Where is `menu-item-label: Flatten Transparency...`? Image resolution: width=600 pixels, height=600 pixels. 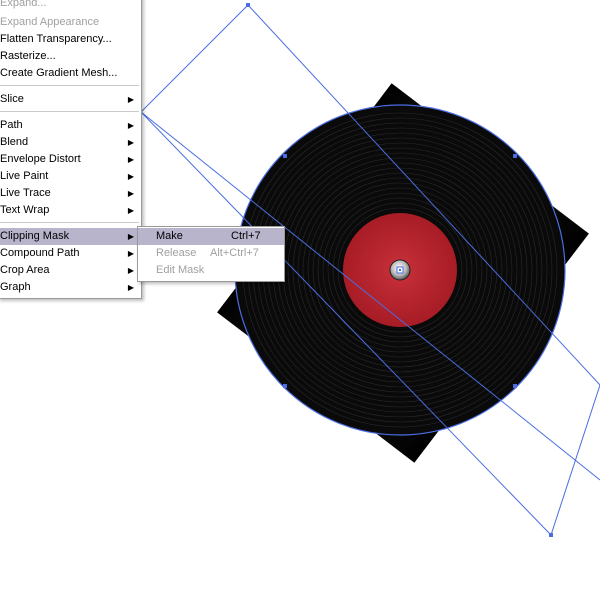
menu-item-label: Flatten Transparency... is located at coordinates (56, 39).